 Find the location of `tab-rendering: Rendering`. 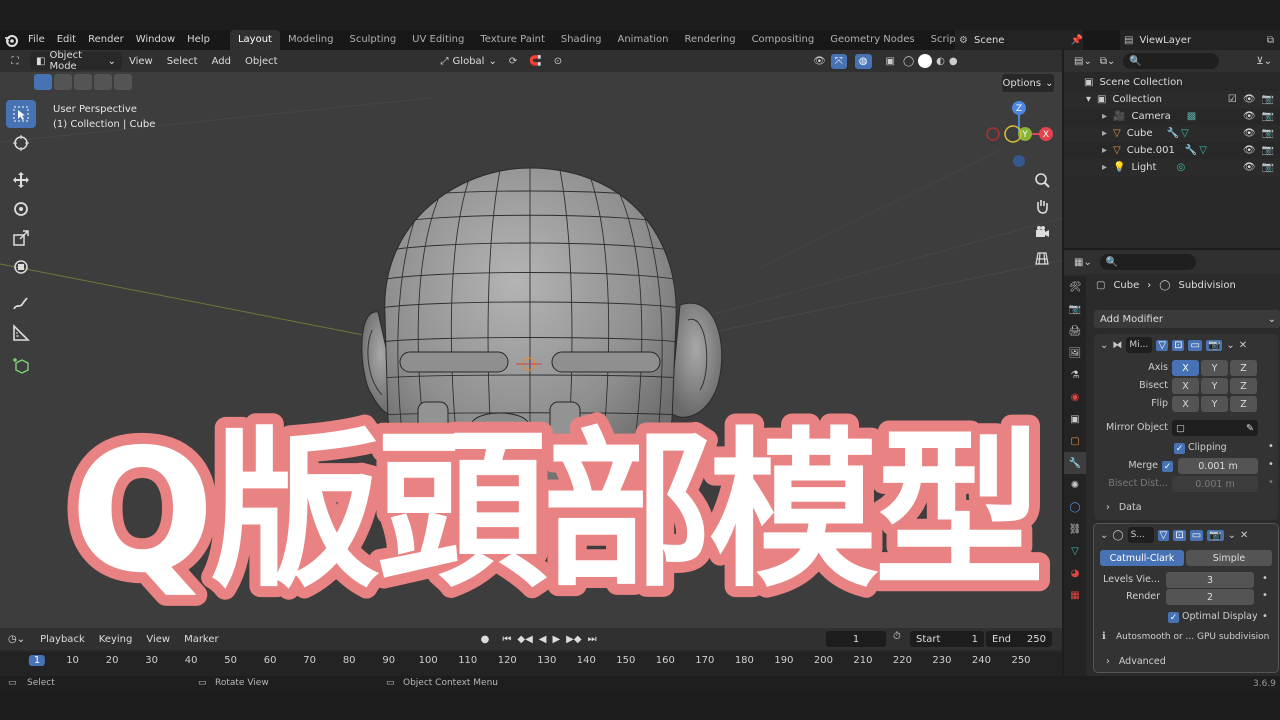

tab-rendering: Rendering is located at coordinates (709, 40).